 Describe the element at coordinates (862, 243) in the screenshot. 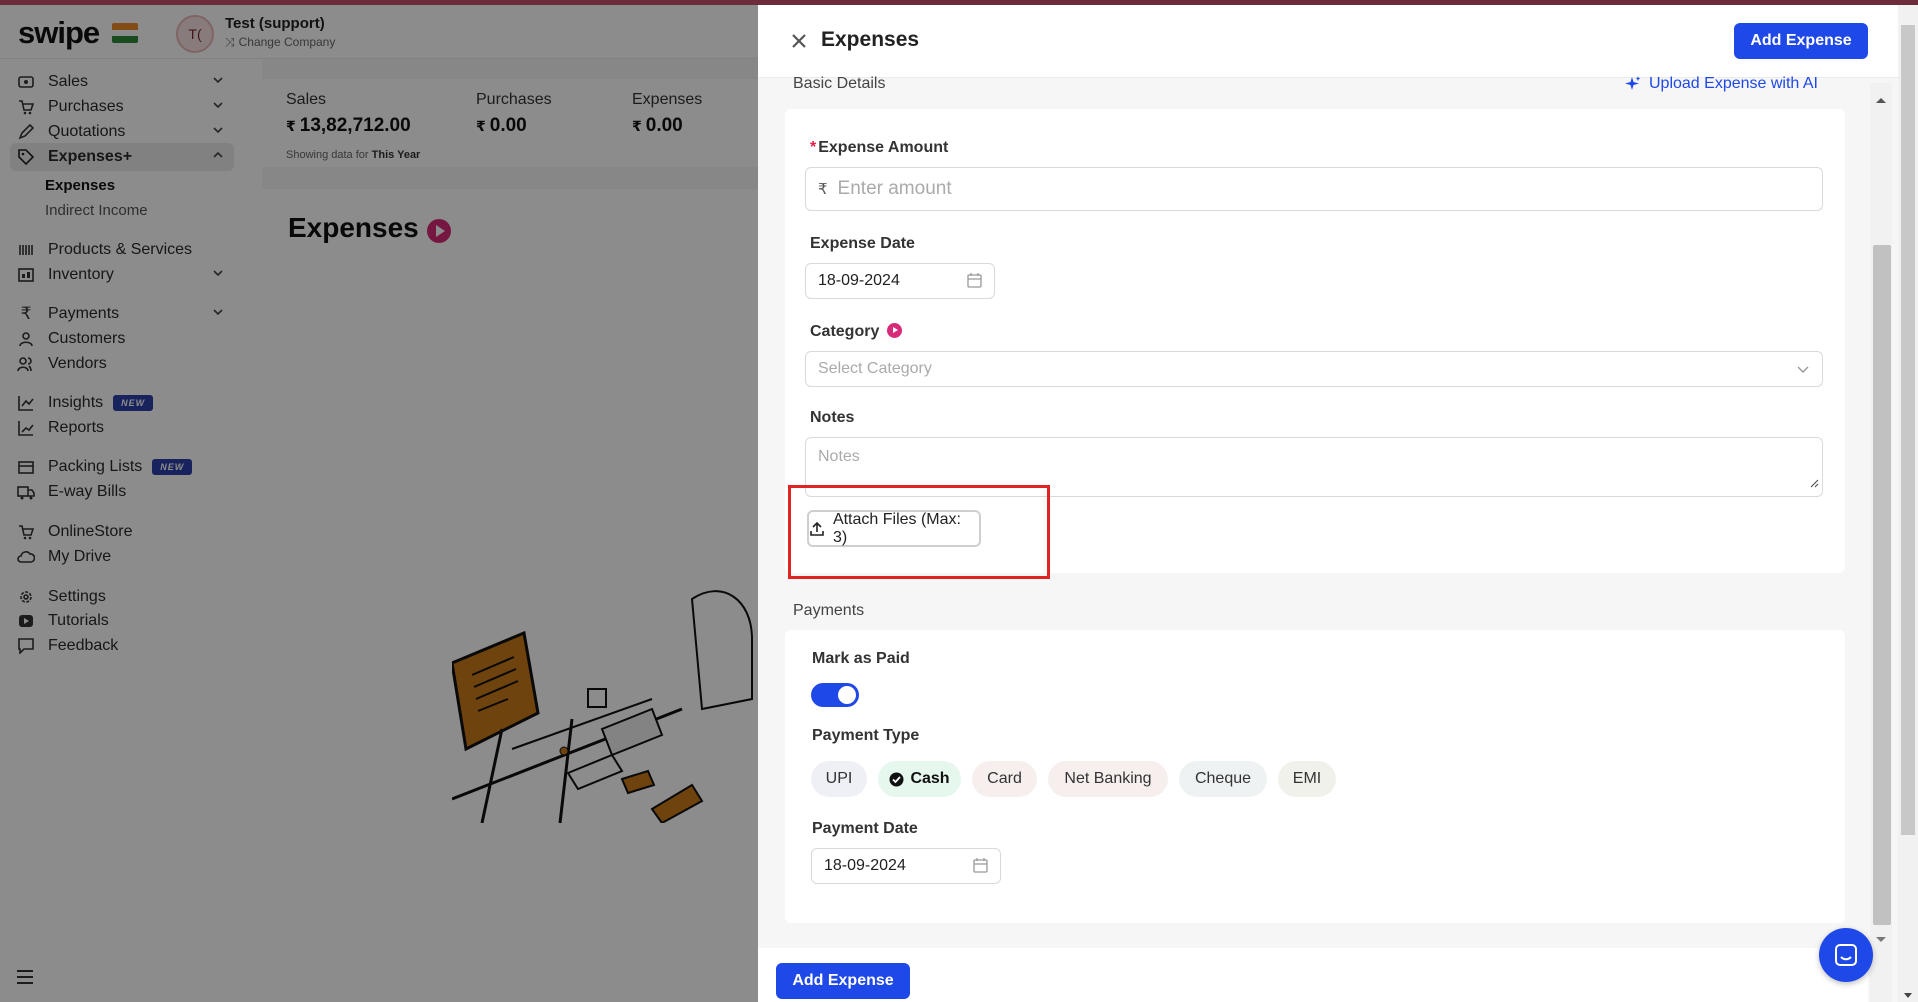

I see `expense-date-label: Expense Date` at that location.